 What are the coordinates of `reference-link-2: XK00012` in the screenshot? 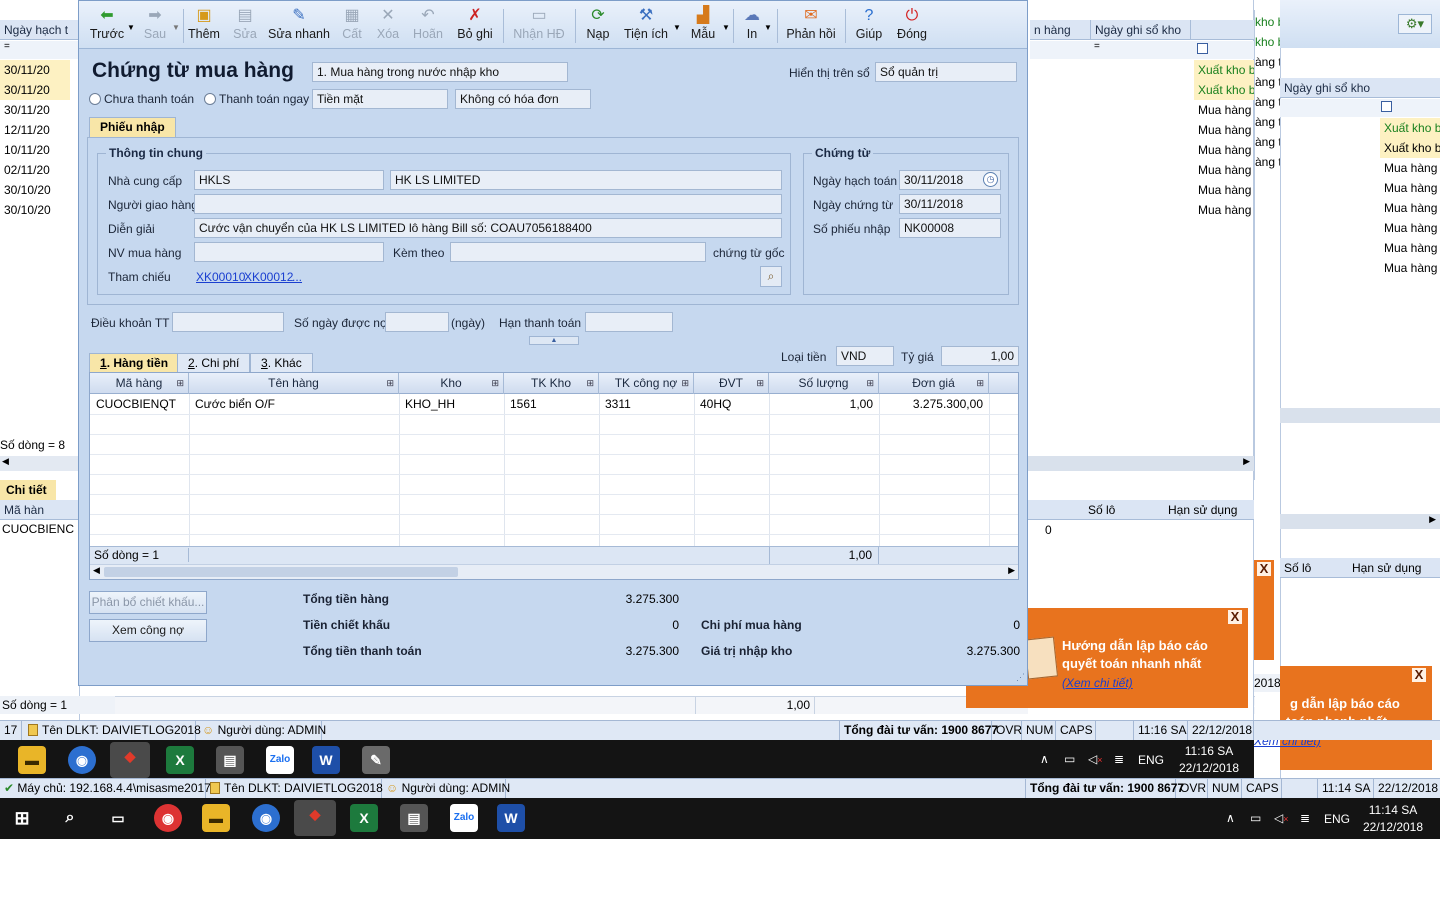 It's located at (268, 277).